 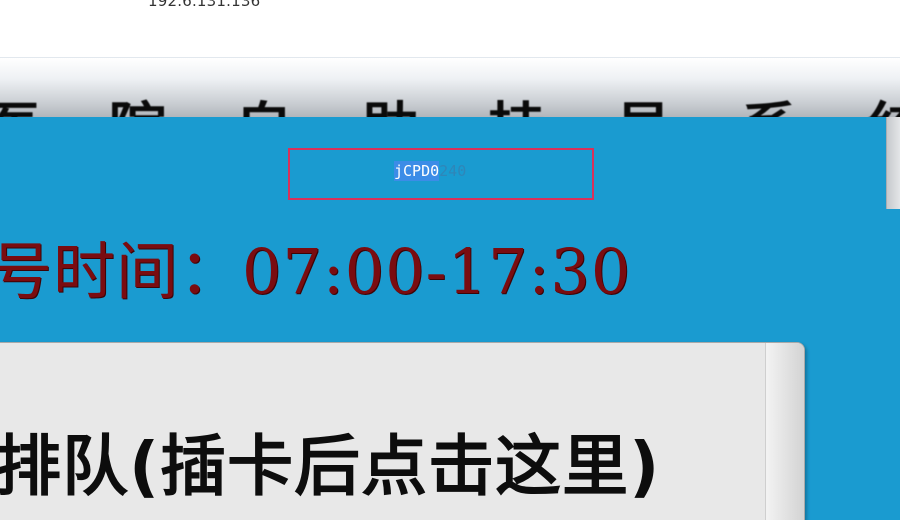 I want to click on card-number-value: jCPD0240, so click(x=430, y=171).